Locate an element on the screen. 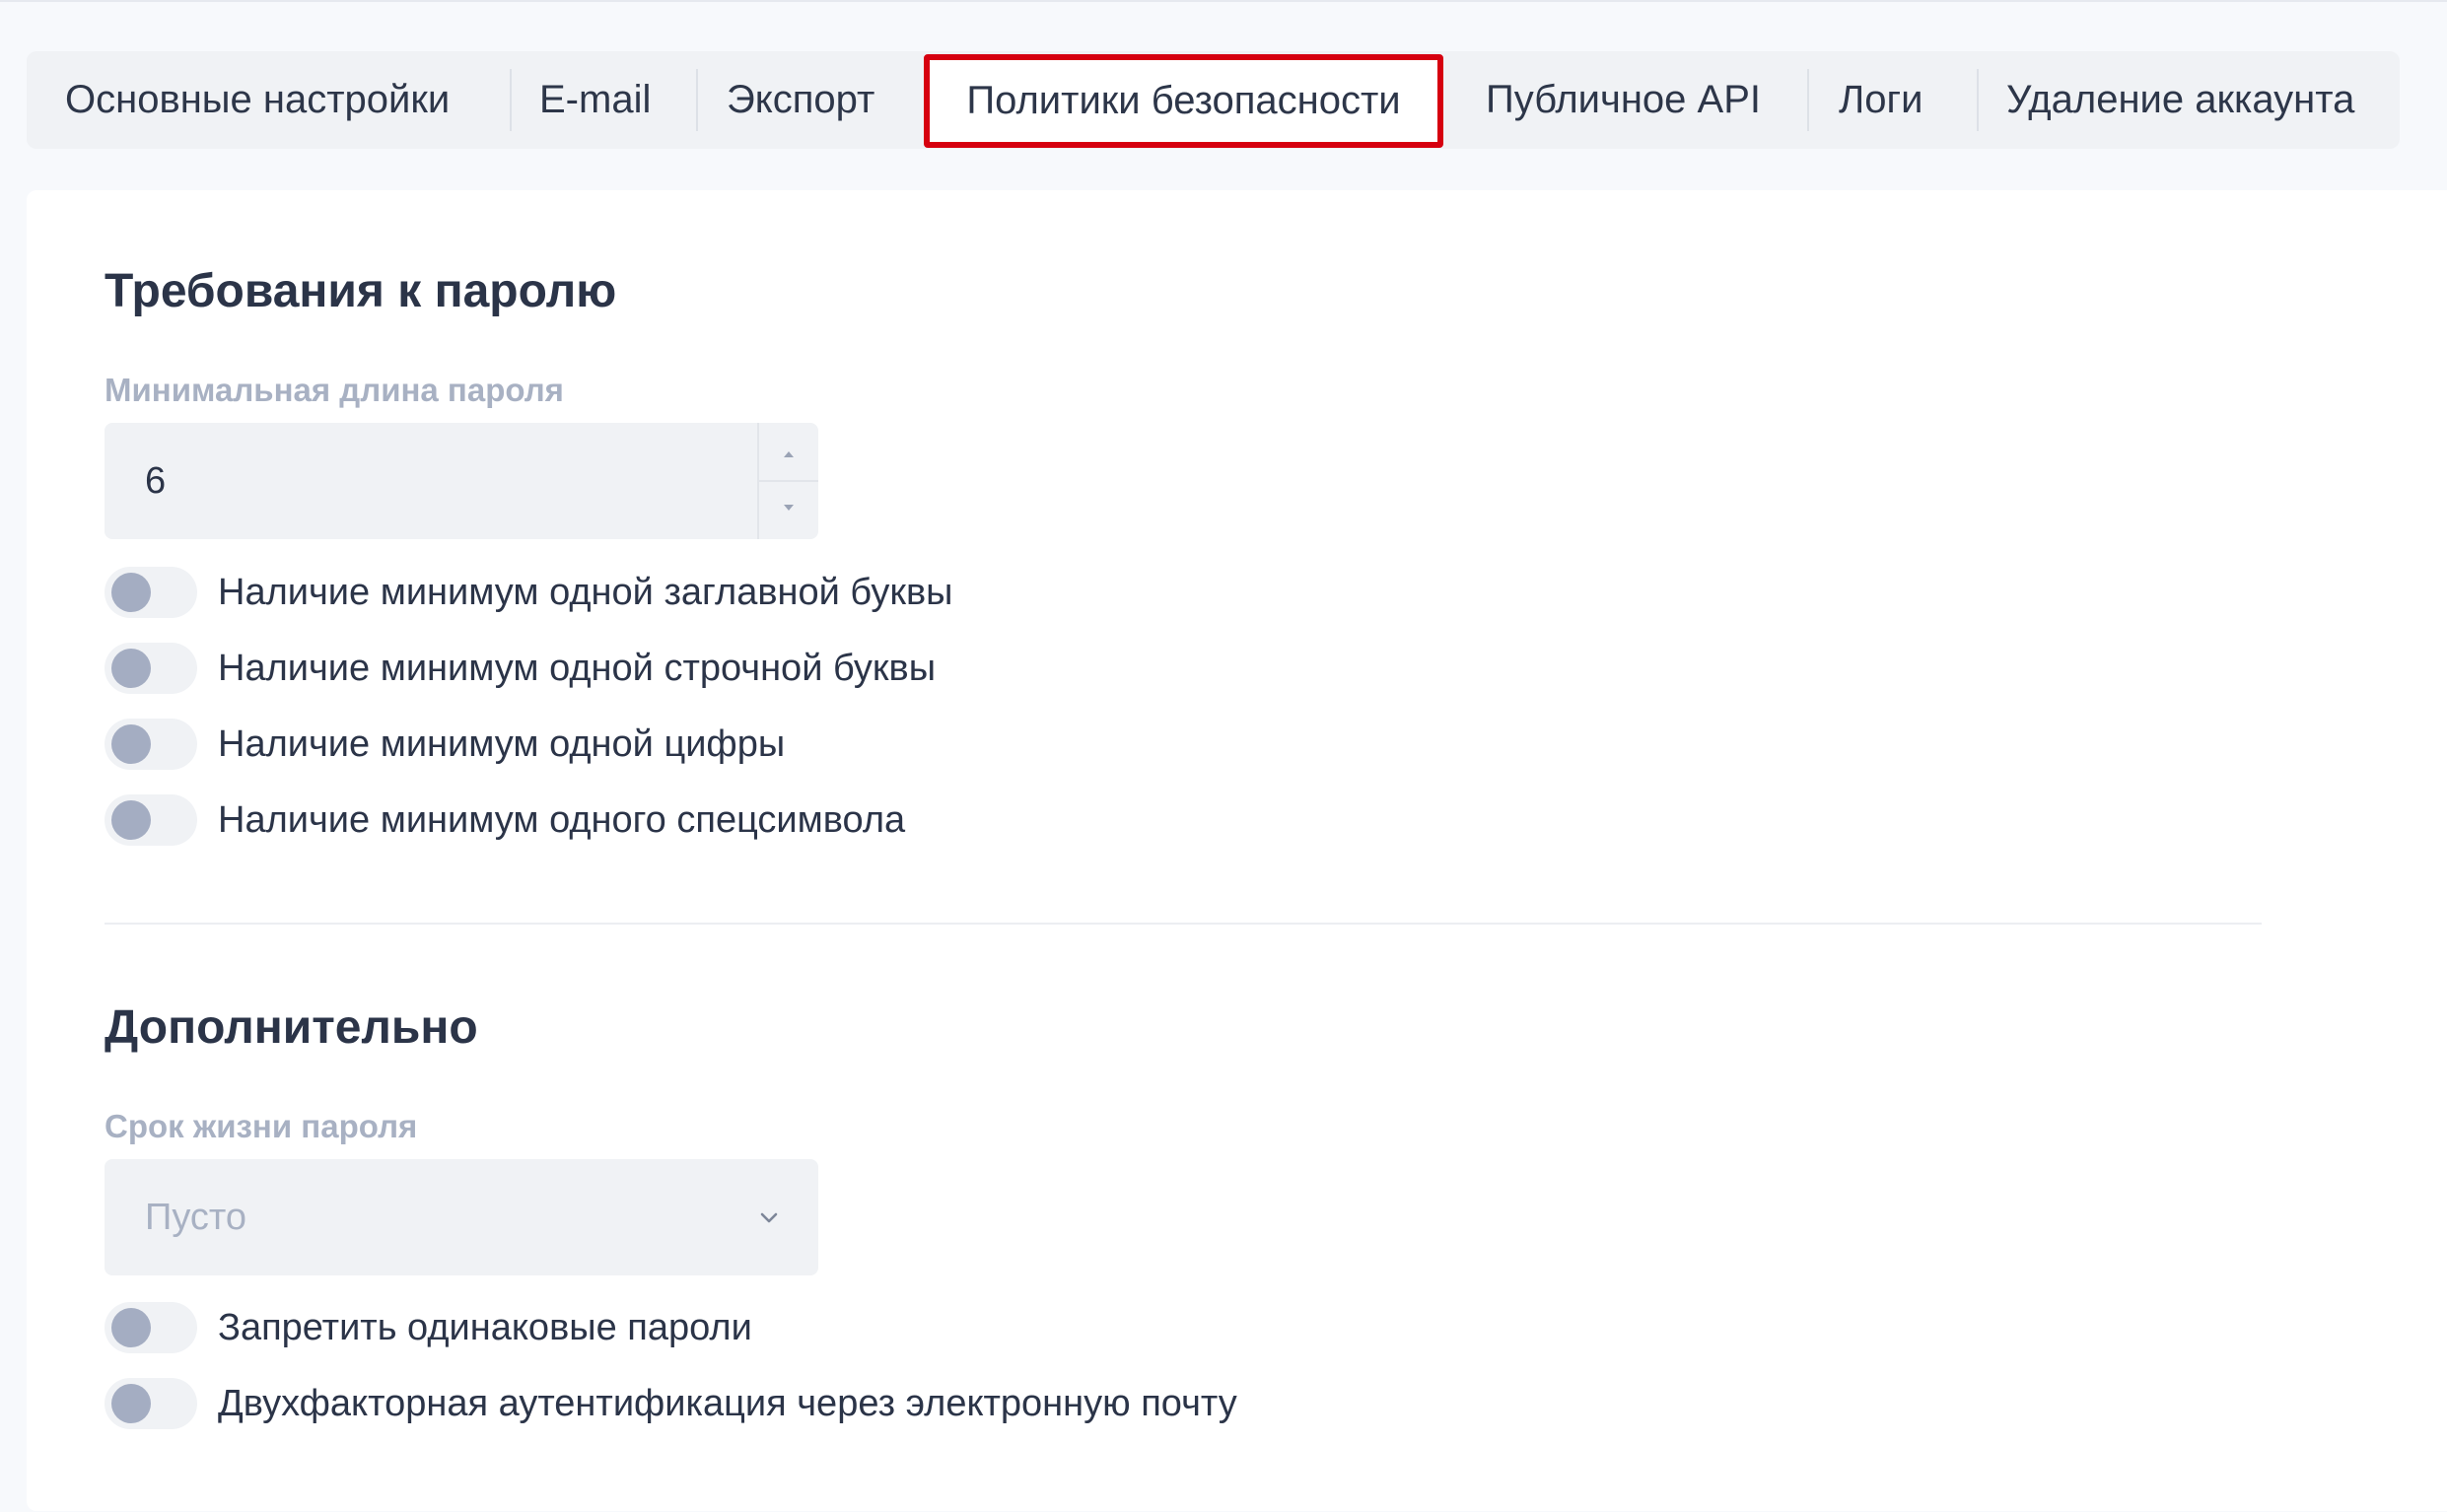  toggle-lowercase is located at coordinates (151, 669).